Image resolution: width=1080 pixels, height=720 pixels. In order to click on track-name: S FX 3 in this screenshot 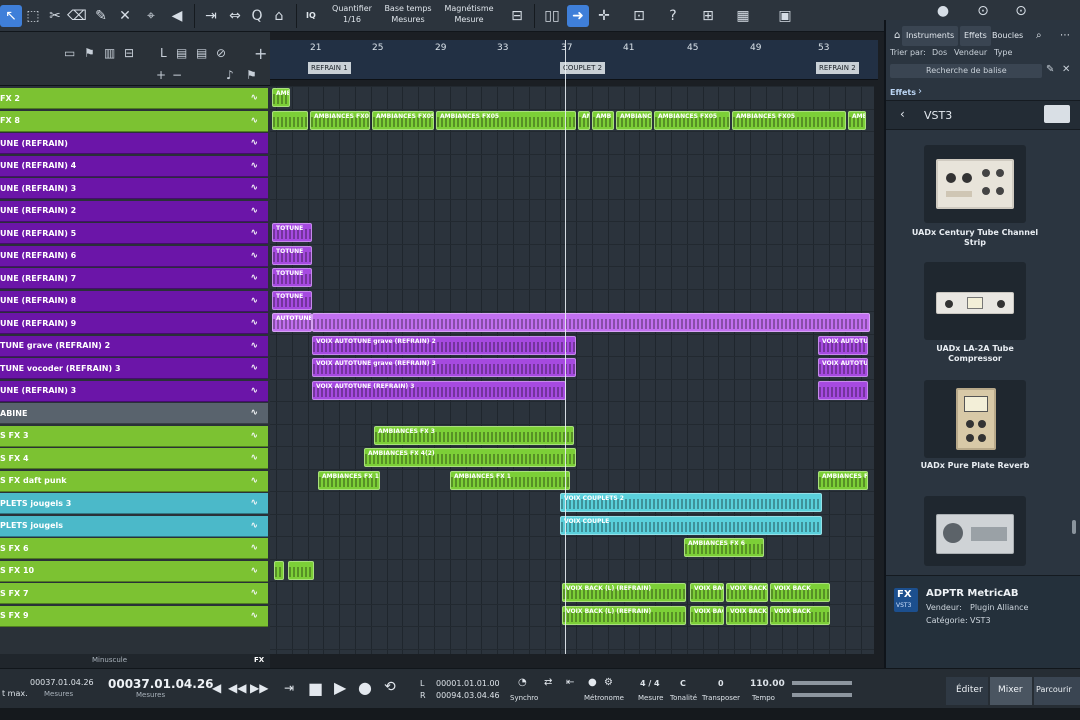, I will do `click(14, 435)`.